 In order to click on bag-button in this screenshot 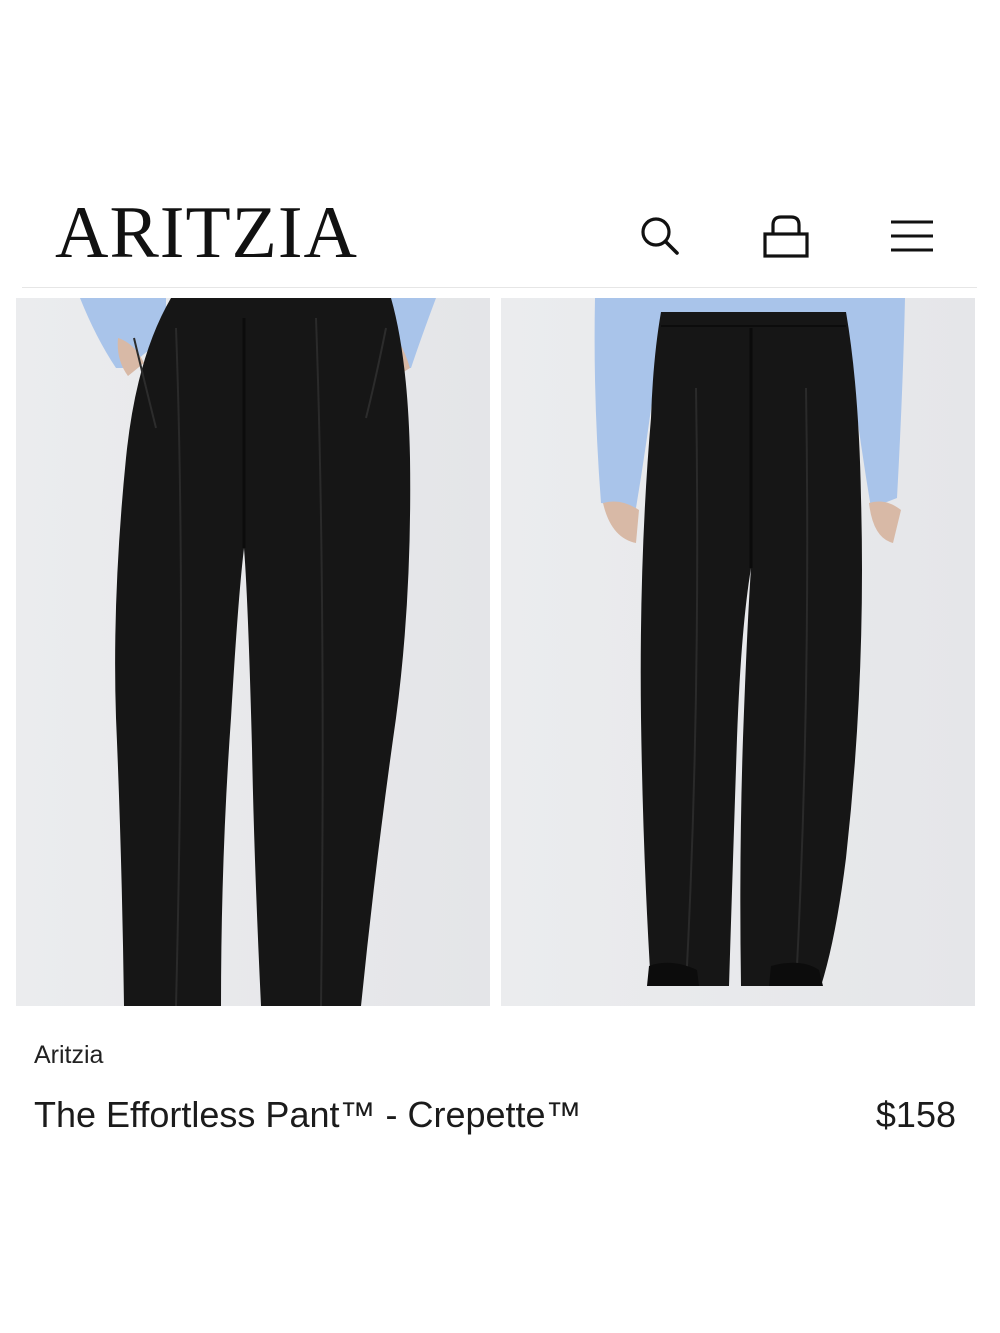, I will do `click(786, 236)`.